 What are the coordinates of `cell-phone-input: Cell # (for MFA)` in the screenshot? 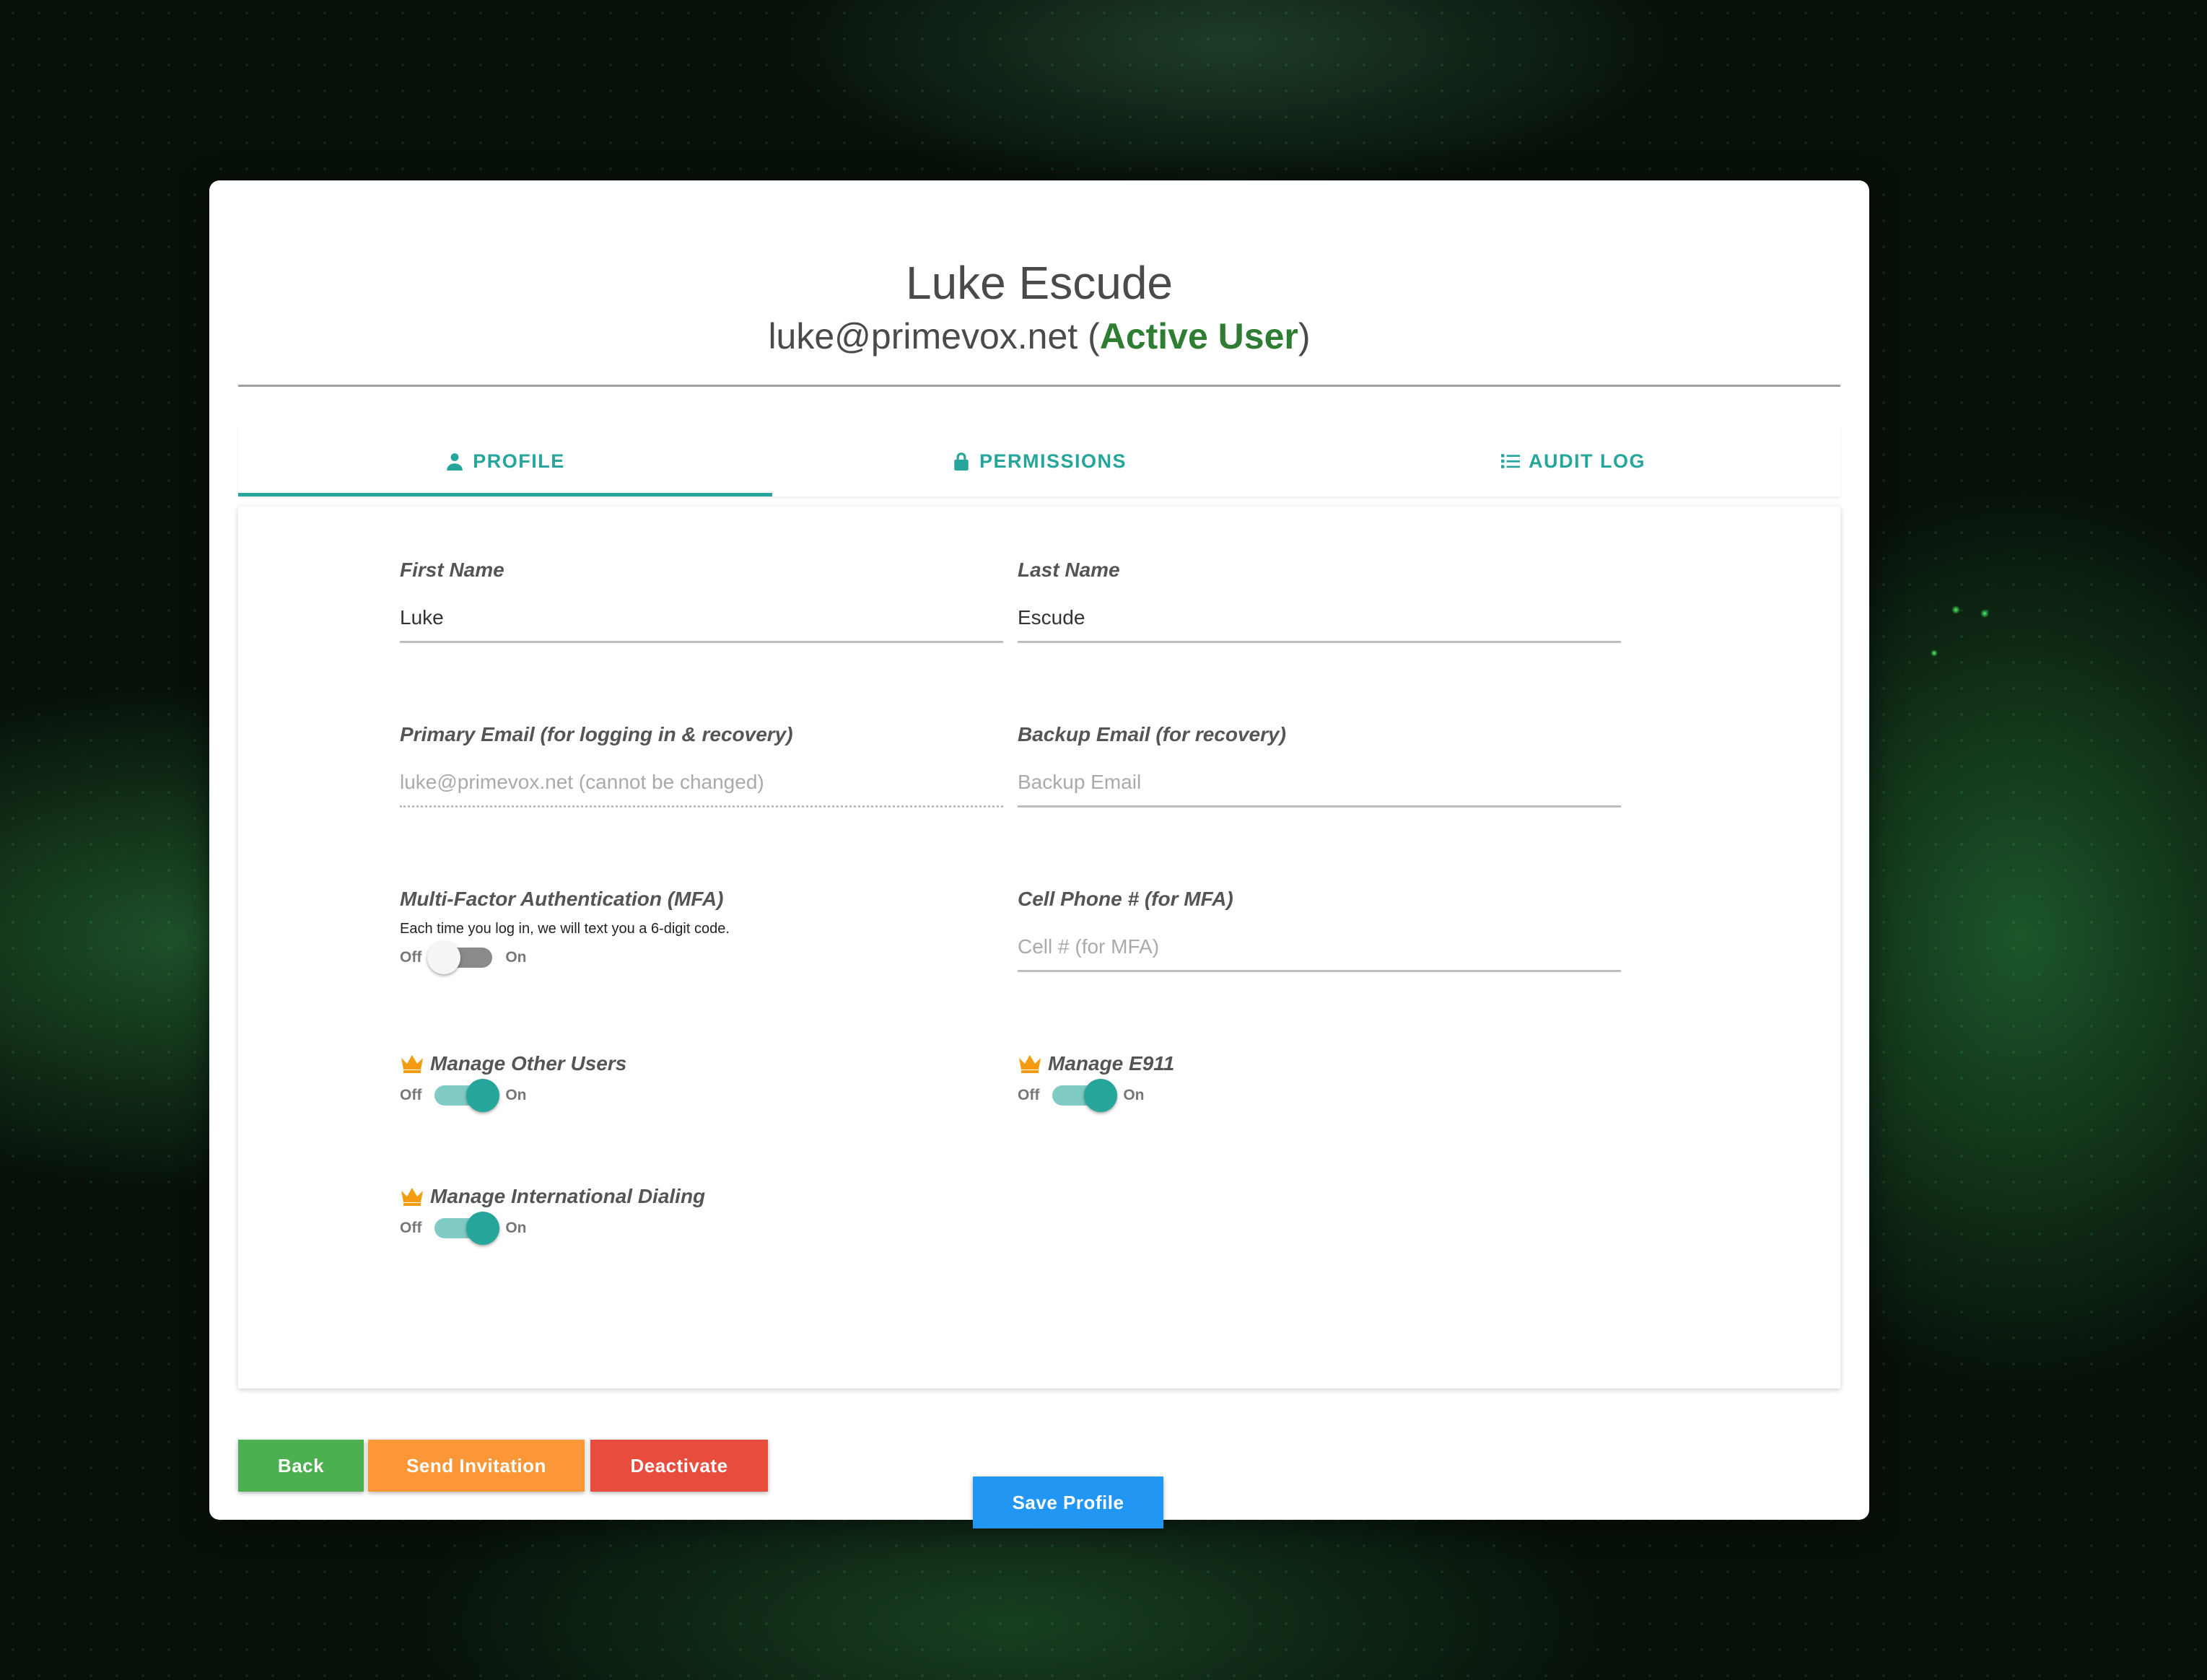 It's located at (1319, 952).